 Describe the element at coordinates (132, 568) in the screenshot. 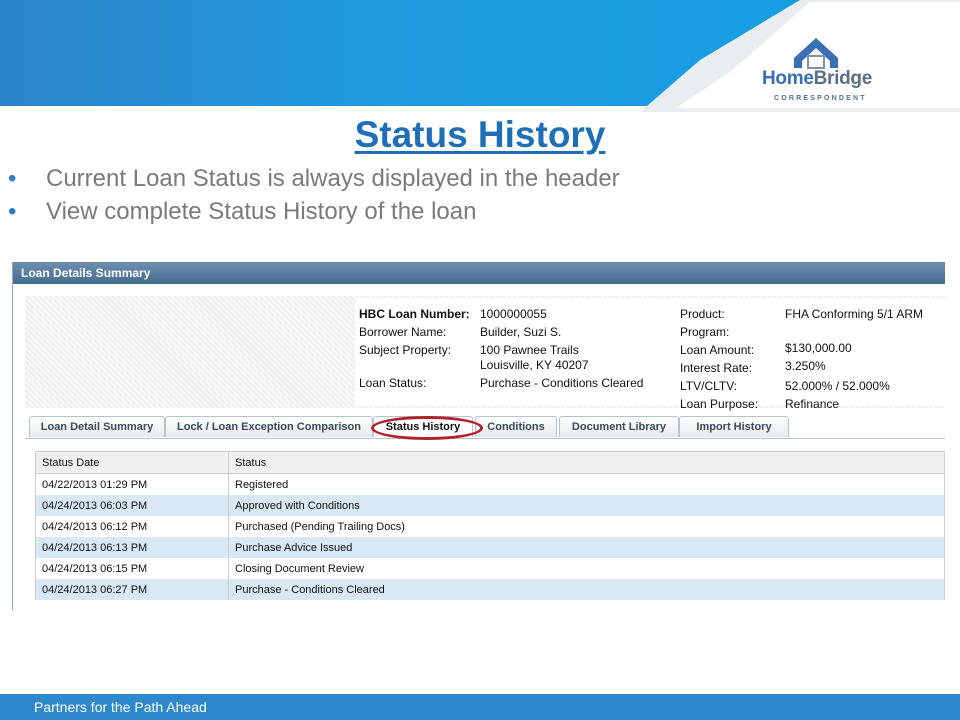

I see `cell-status-date: 04/24/2013 06:15 PM` at that location.